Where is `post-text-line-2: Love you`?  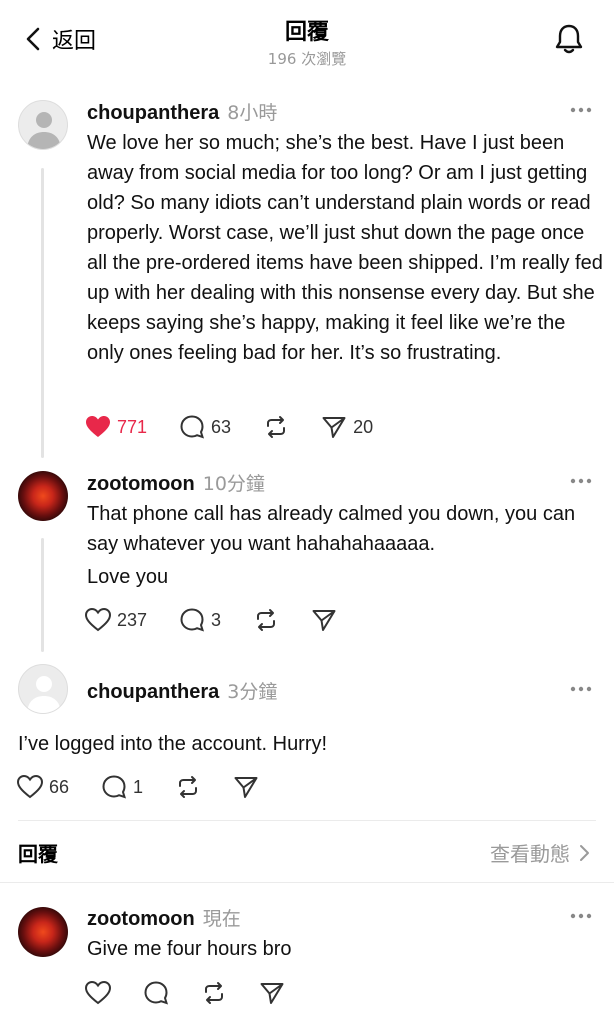
post-text-line-2: Love you is located at coordinates (128, 577).